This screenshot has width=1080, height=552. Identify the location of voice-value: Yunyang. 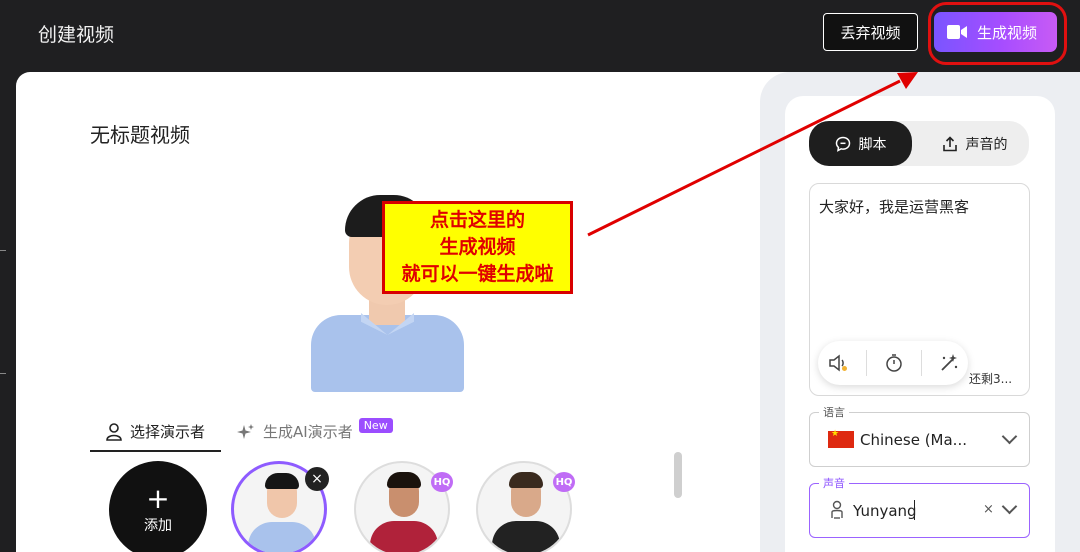
(885, 511).